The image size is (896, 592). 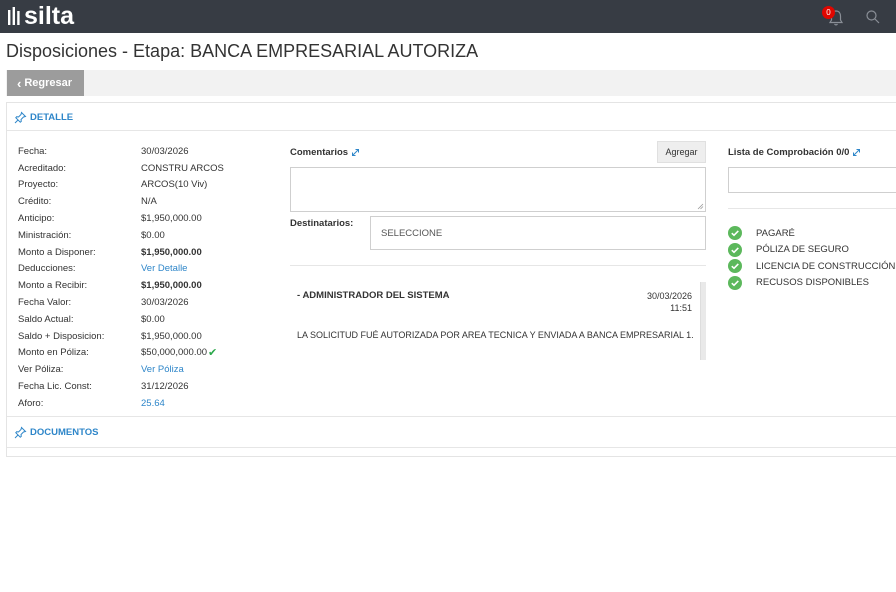 I want to click on detail-value: CONSTRU ARCOS, so click(x=182, y=168).